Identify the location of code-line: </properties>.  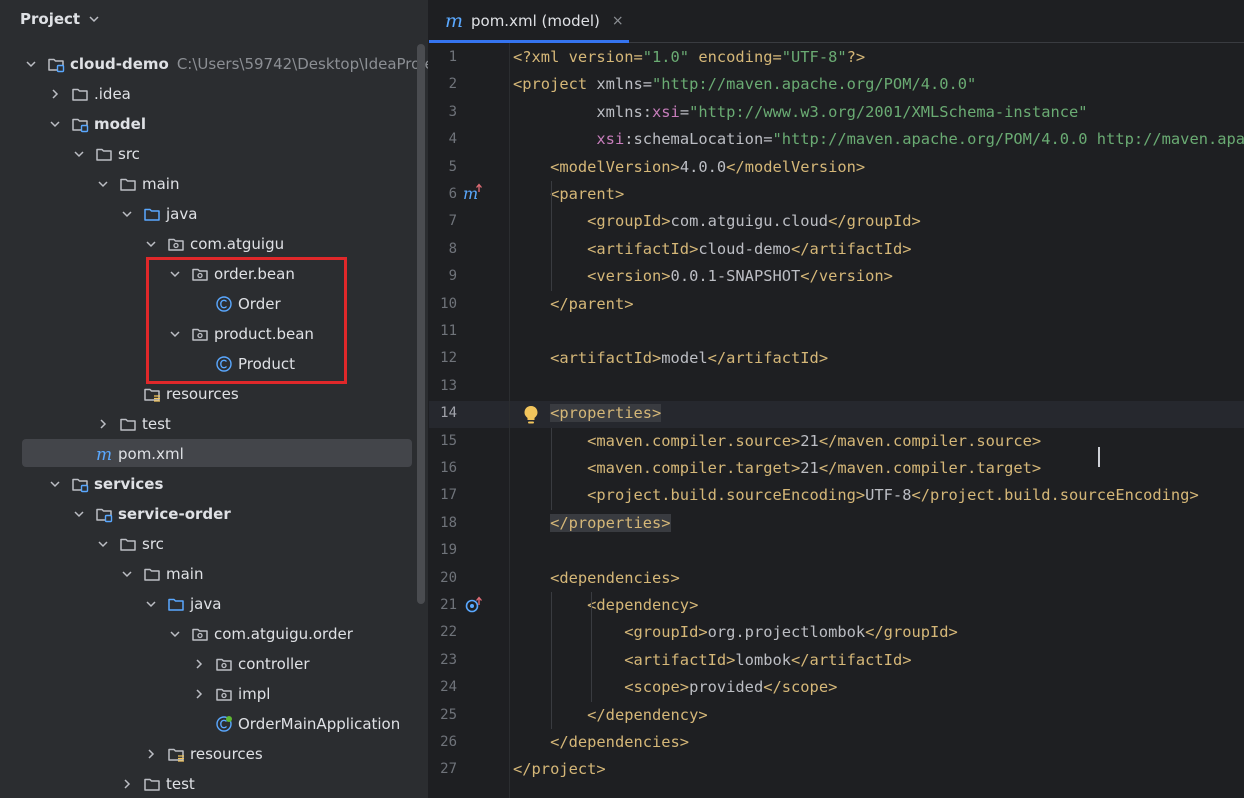
(592, 523).